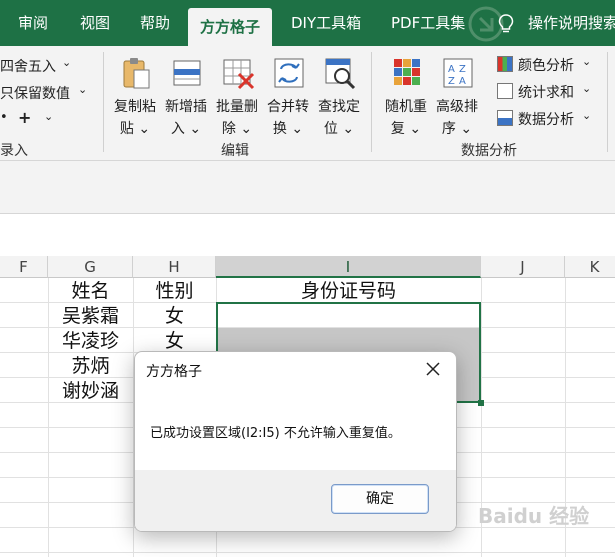 This screenshot has width=615, height=557. I want to click on lightbulb-icon, so click(506, 24).